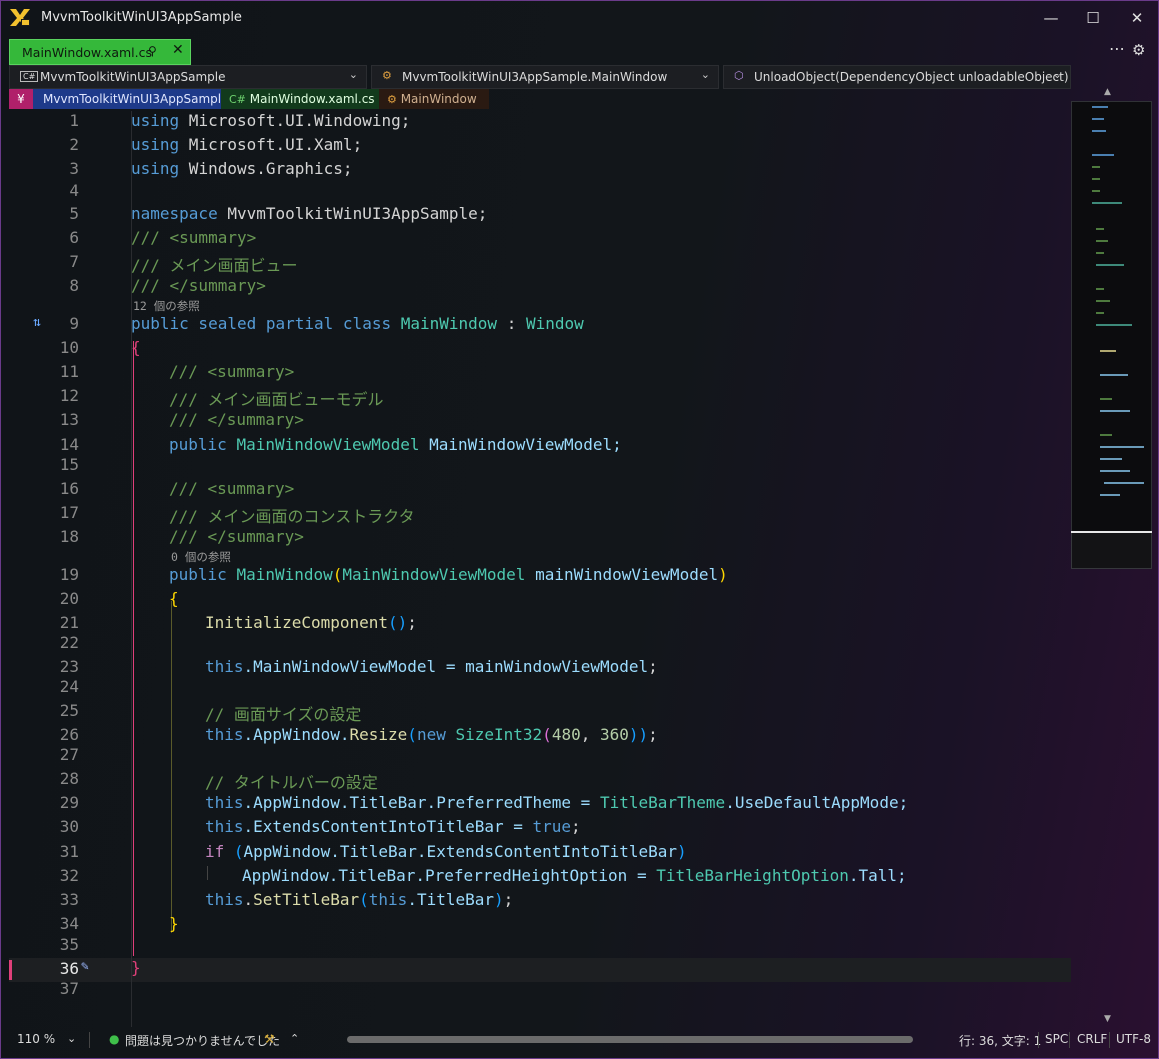  Describe the element at coordinates (1117, 48) in the screenshot. I see `more-options-icon: ⋯` at that location.